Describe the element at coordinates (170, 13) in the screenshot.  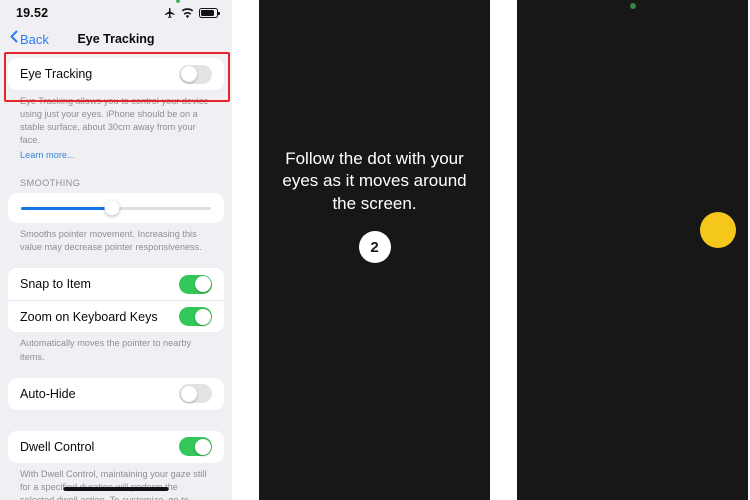
I see `airplane-mode-icon` at that location.